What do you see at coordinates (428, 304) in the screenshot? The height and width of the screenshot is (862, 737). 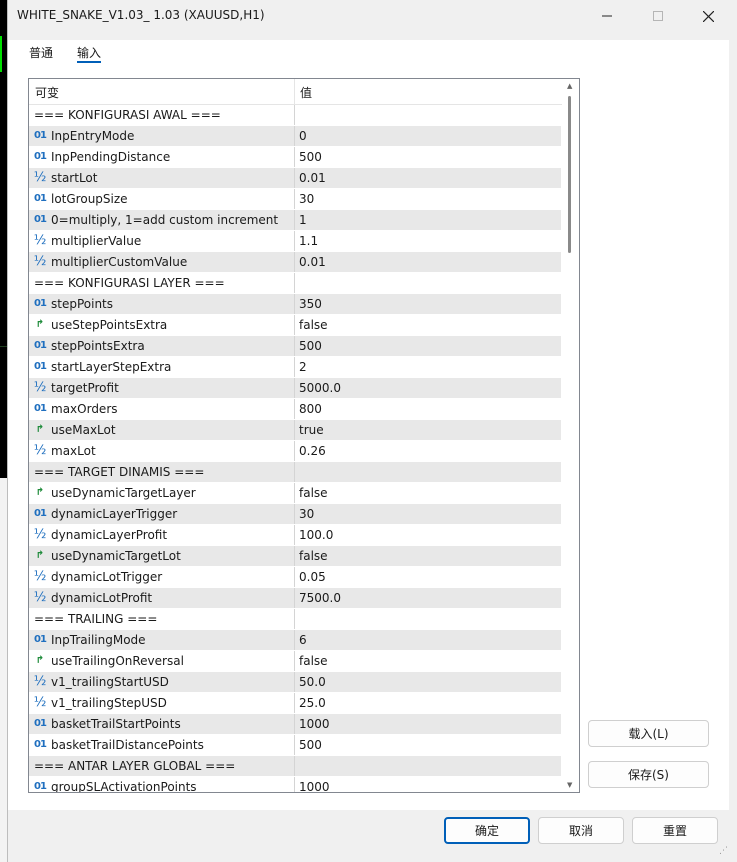 I see `value-cell: 350` at bounding box center [428, 304].